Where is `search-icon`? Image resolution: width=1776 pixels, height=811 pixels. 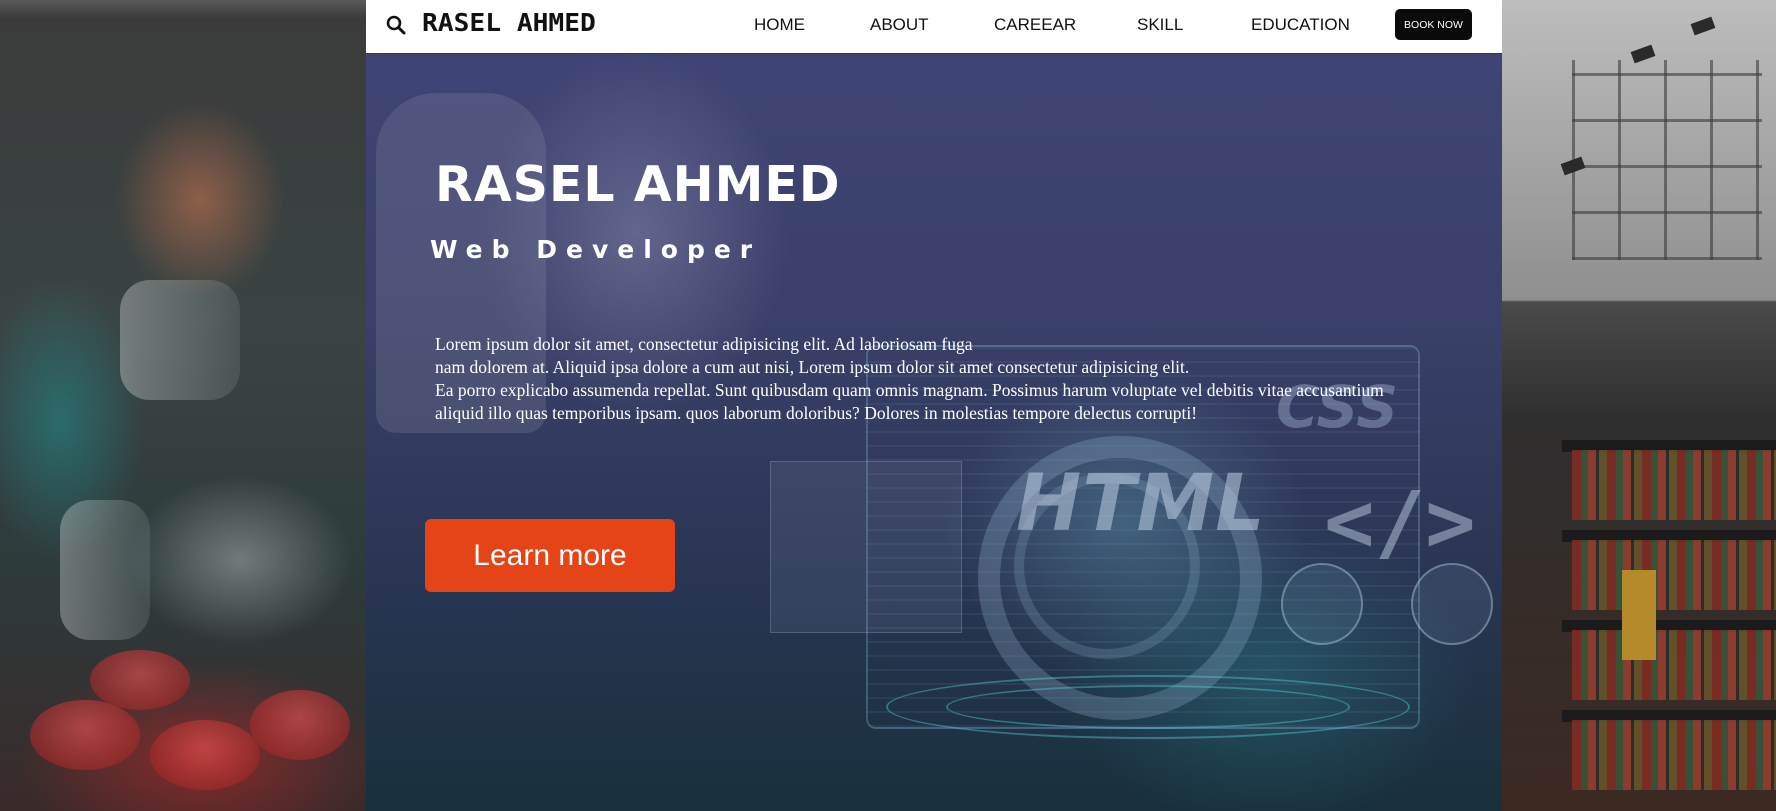 search-icon is located at coordinates (396, 25).